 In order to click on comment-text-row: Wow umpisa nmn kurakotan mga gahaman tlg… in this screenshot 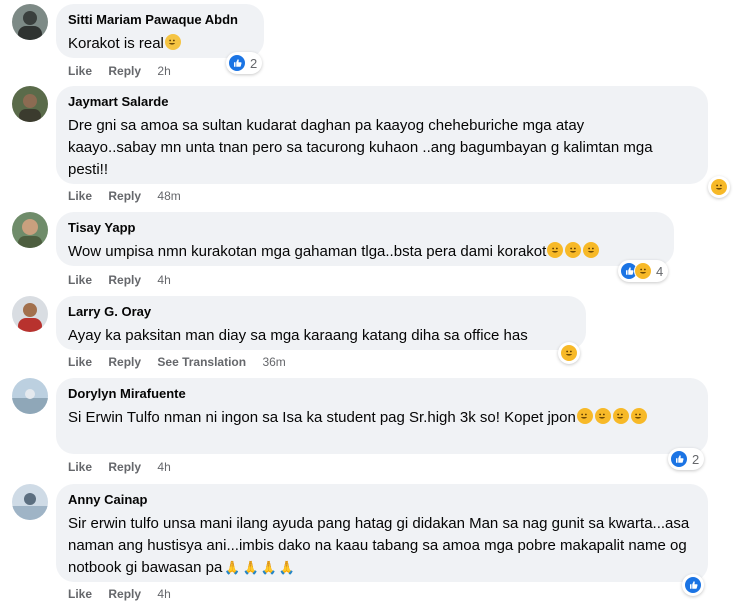, I will do `click(365, 252)`.